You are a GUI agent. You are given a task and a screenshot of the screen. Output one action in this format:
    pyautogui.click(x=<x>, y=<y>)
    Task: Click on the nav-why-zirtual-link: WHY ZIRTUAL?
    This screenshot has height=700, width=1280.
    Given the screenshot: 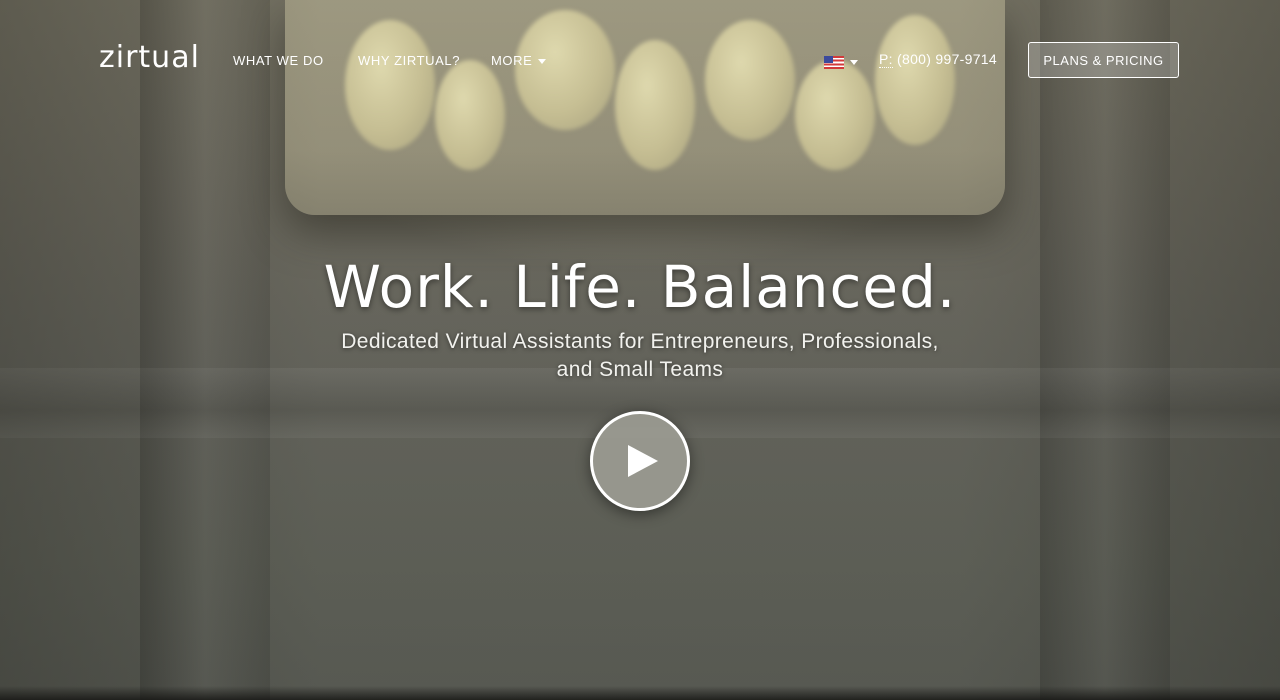 What is the action you would take?
    pyautogui.click(x=409, y=61)
    